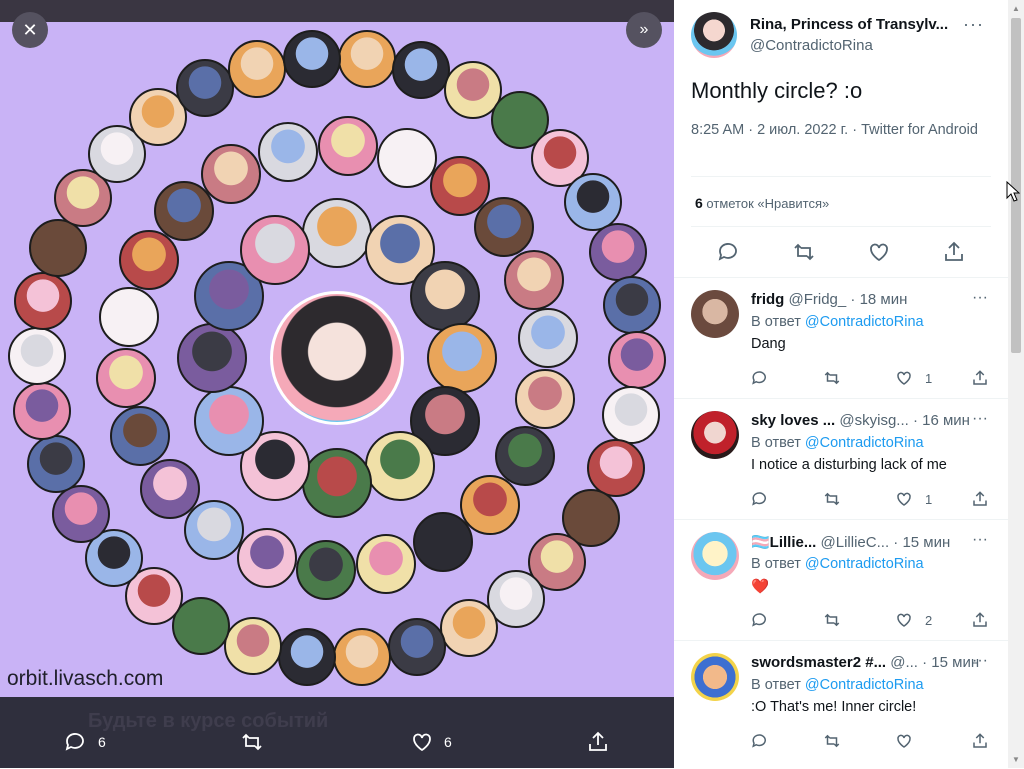  What do you see at coordinates (30, 30) in the screenshot?
I see `close-button: ✕` at bounding box center [30, 30].